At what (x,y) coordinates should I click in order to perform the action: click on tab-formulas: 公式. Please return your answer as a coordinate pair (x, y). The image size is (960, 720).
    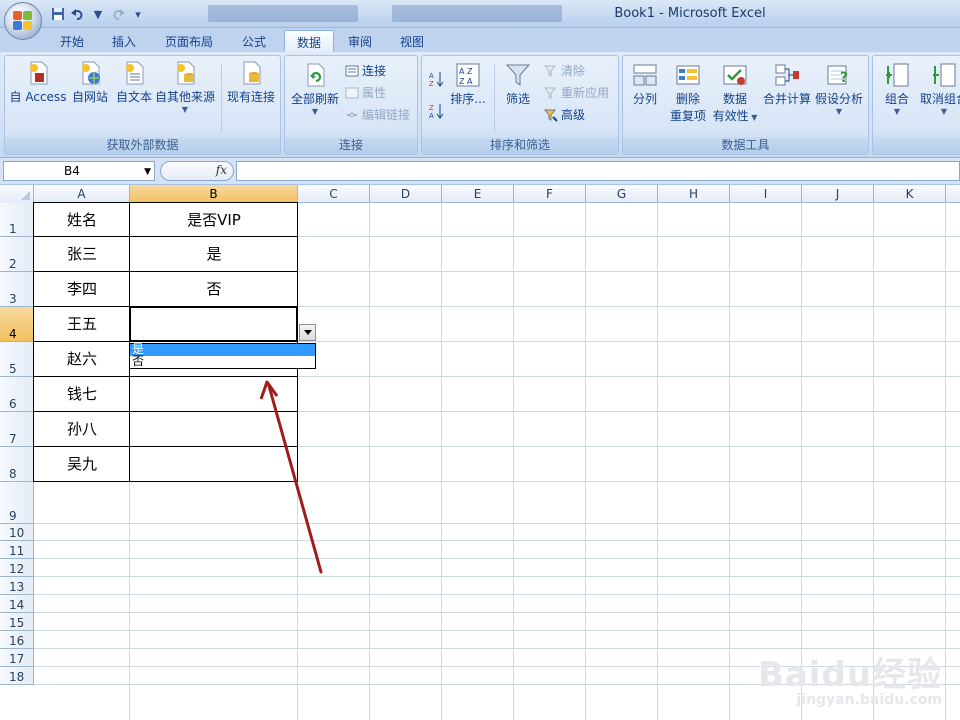
    Looking at the image, I should click on (254, 41).